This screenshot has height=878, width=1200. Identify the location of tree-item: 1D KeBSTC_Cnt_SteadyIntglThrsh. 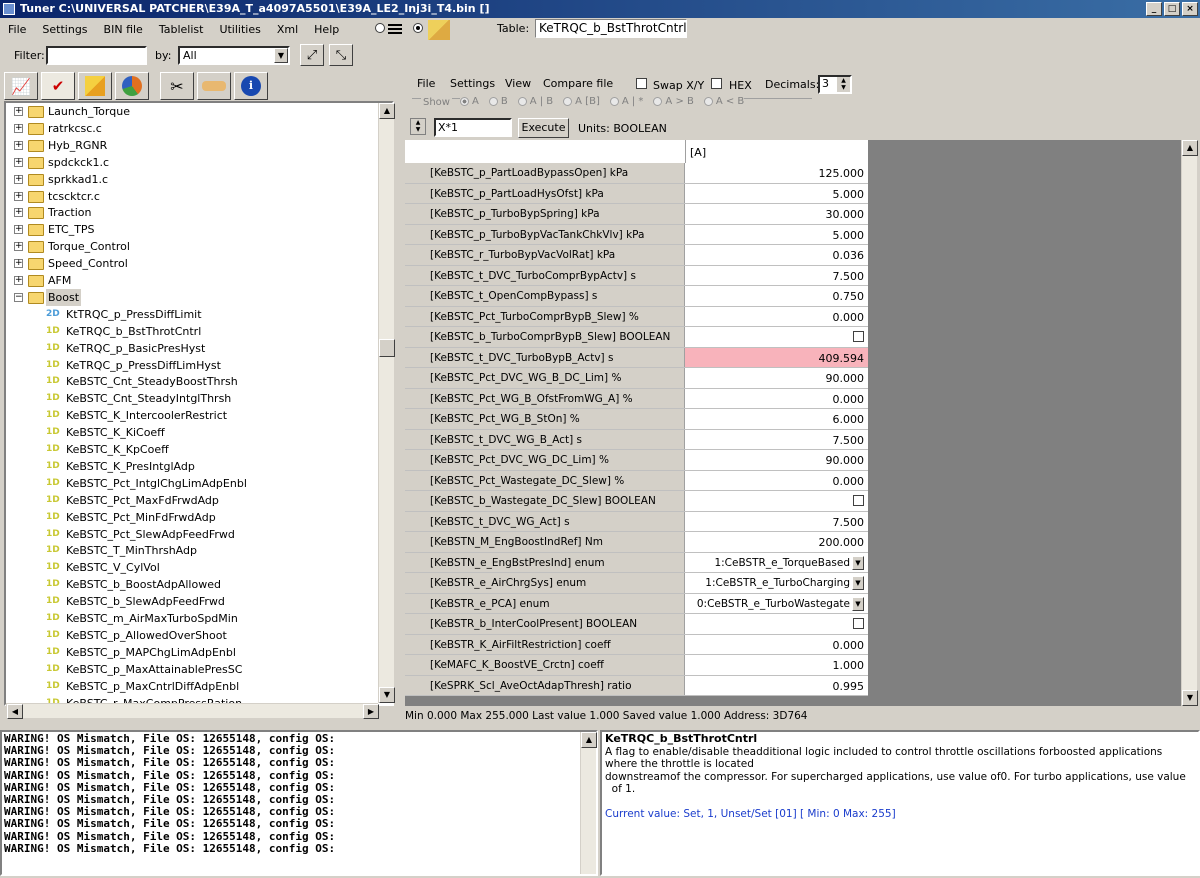
(191, 398).